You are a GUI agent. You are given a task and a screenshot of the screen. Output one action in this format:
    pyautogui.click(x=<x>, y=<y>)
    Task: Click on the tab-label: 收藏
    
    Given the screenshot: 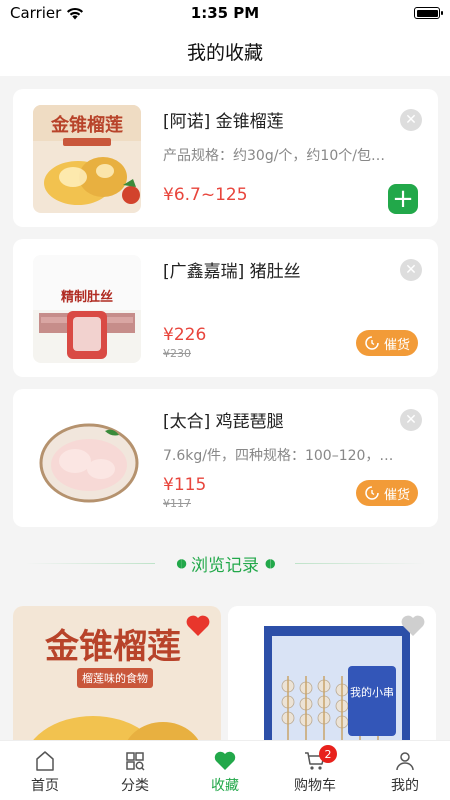 What is the action you would take?
    pyautogui.click(x=225, y=786)
    